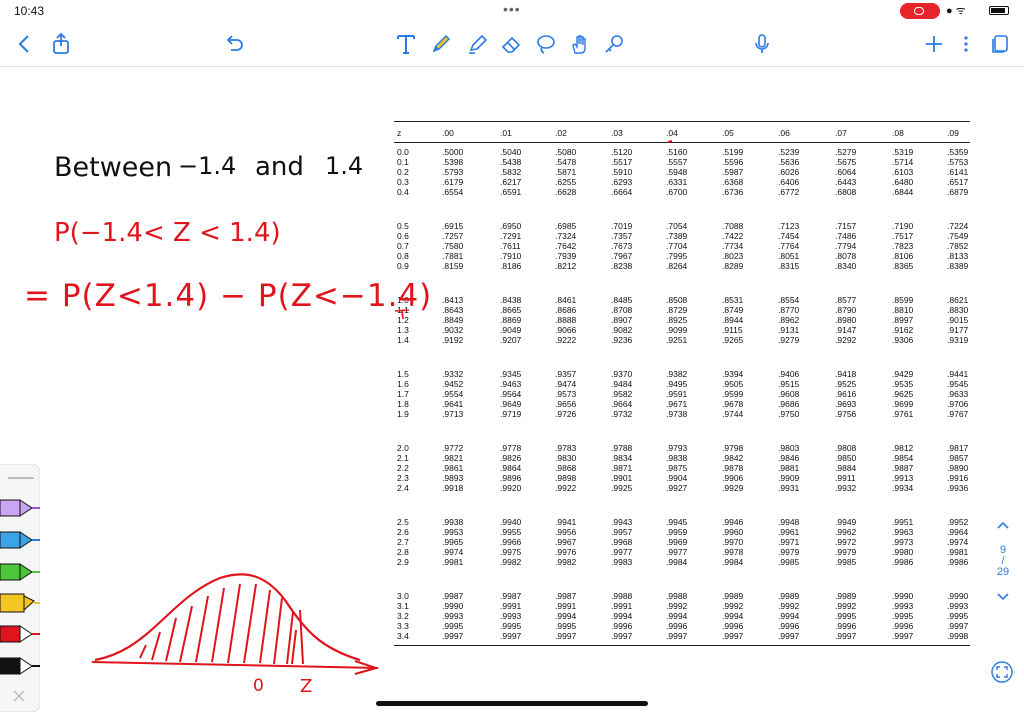 This screenshot has width=1024, height=712. I want to click on zoom-icon, so click(1002, 672).